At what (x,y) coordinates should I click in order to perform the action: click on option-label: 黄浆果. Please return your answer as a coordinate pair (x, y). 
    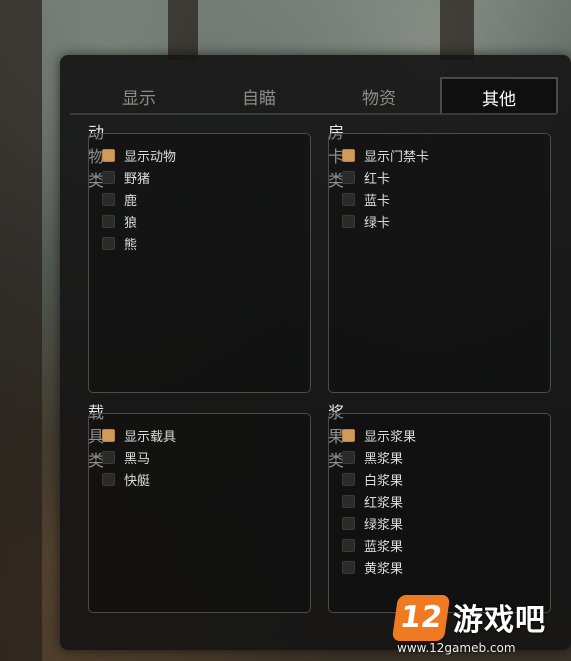
    Looking at the image, I should click on (384, 569).